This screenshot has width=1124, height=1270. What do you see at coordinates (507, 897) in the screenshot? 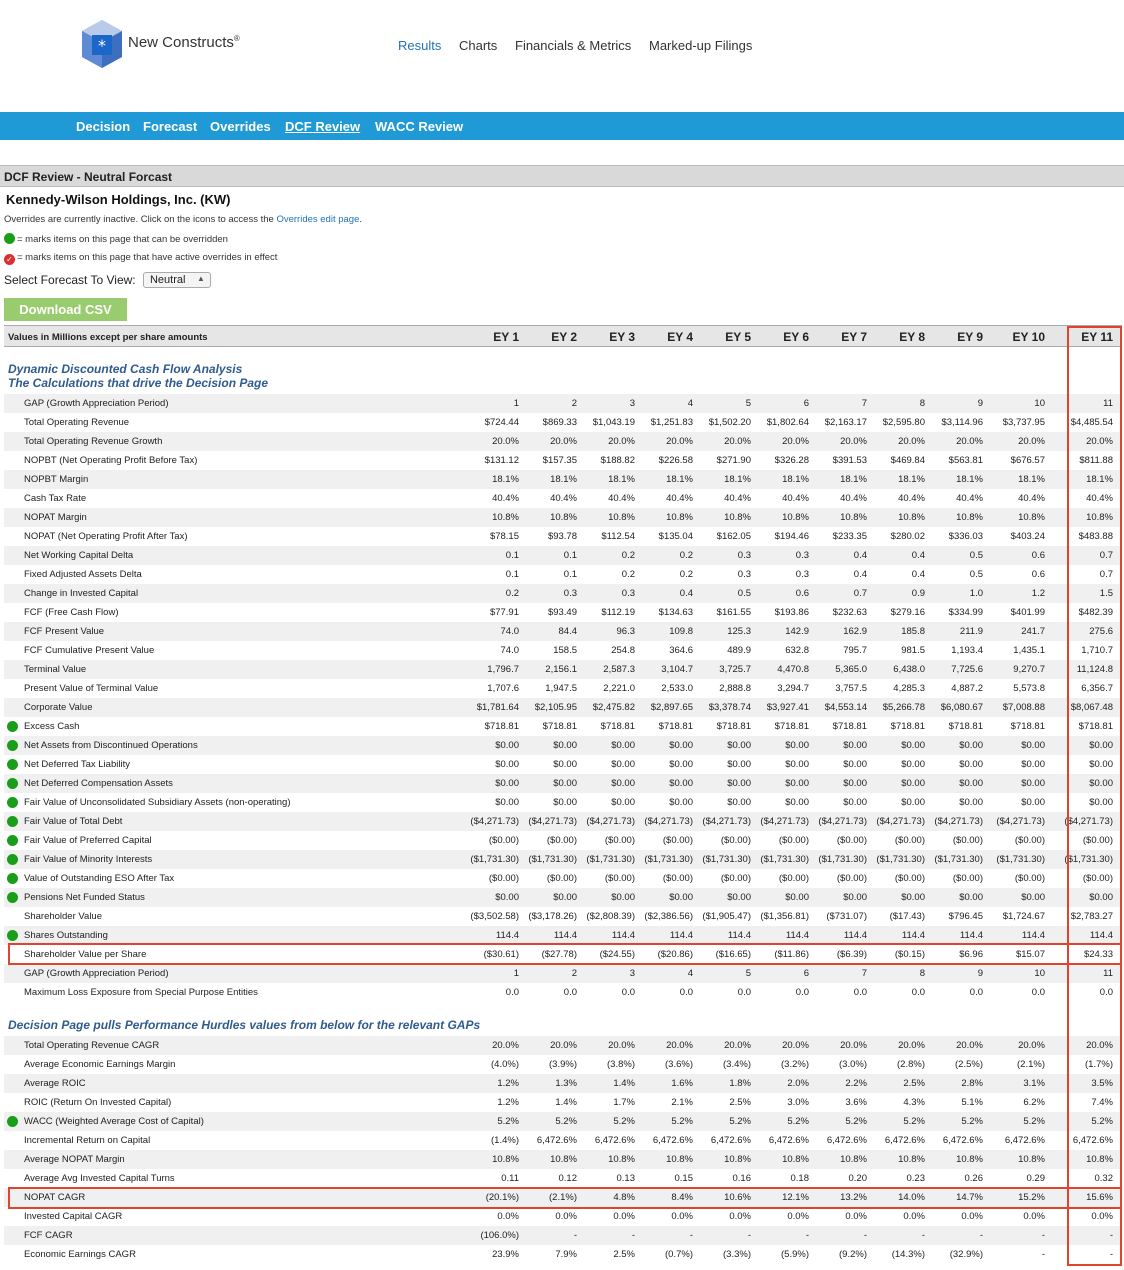
I see `table-cell-ey-1: $0.00` at bounding box center [507, 897].